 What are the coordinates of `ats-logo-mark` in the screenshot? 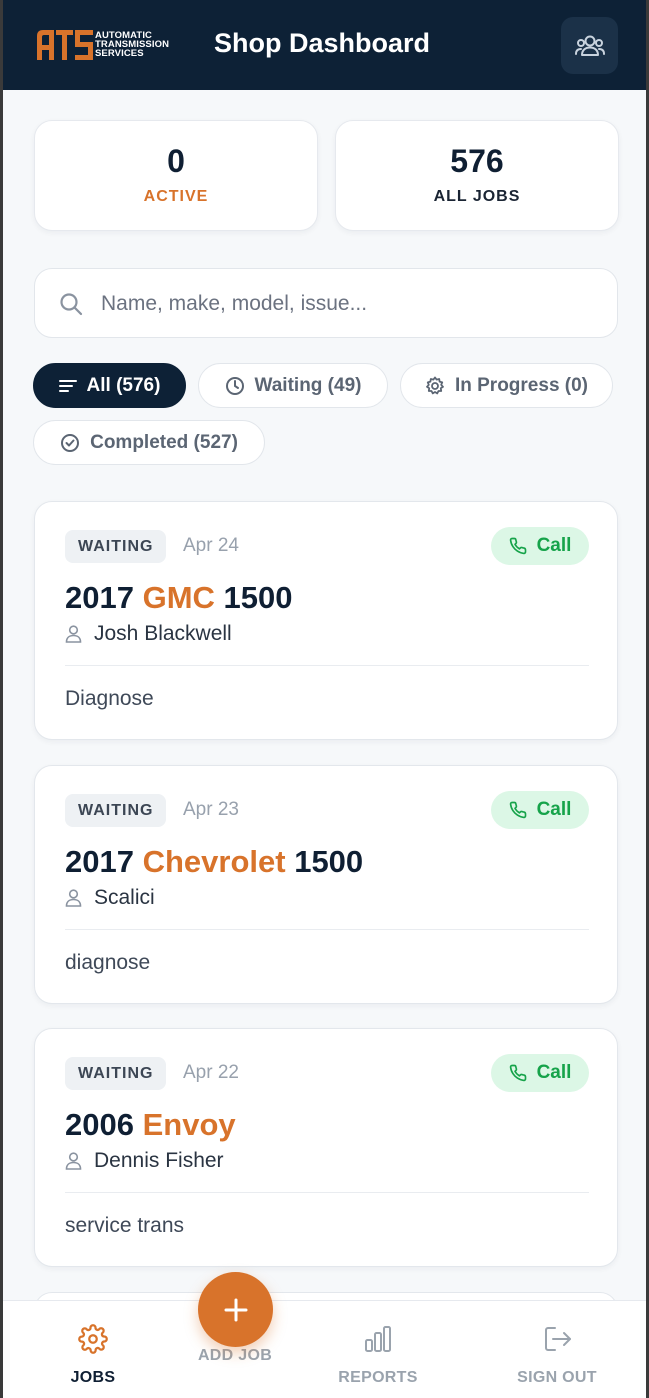 It's located at (65, 45).